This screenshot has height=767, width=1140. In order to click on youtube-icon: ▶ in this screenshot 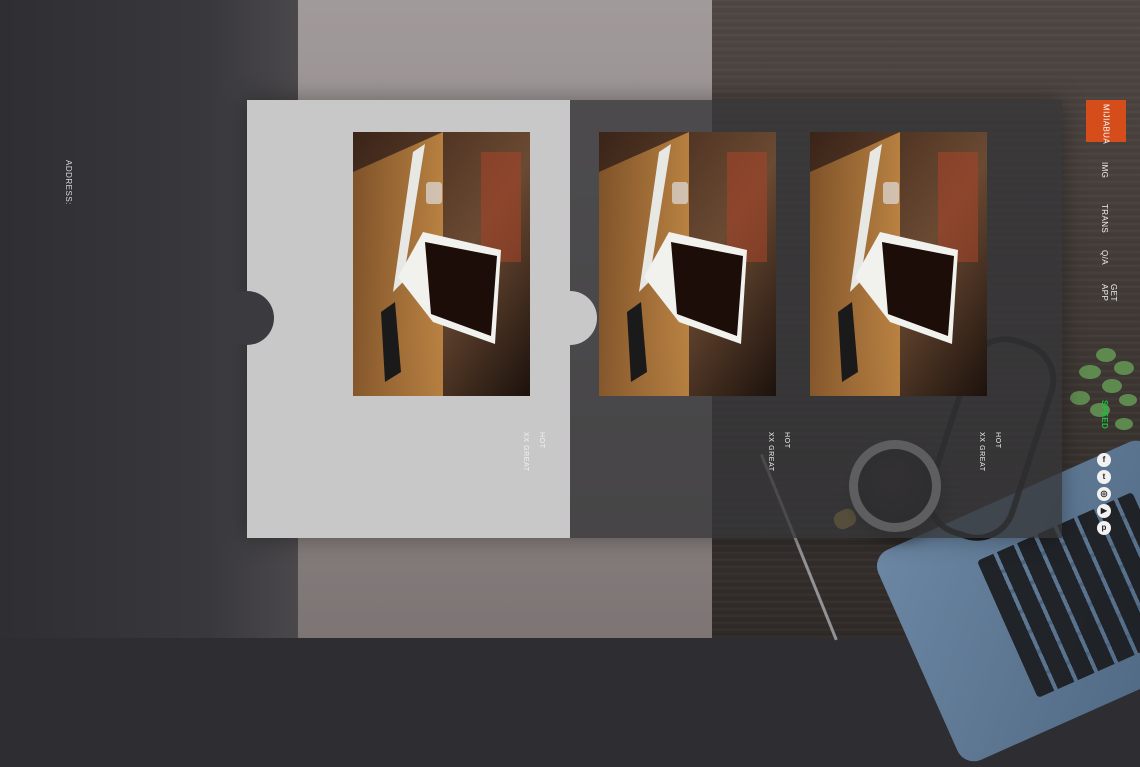, I will do `click(1104, 511)`.